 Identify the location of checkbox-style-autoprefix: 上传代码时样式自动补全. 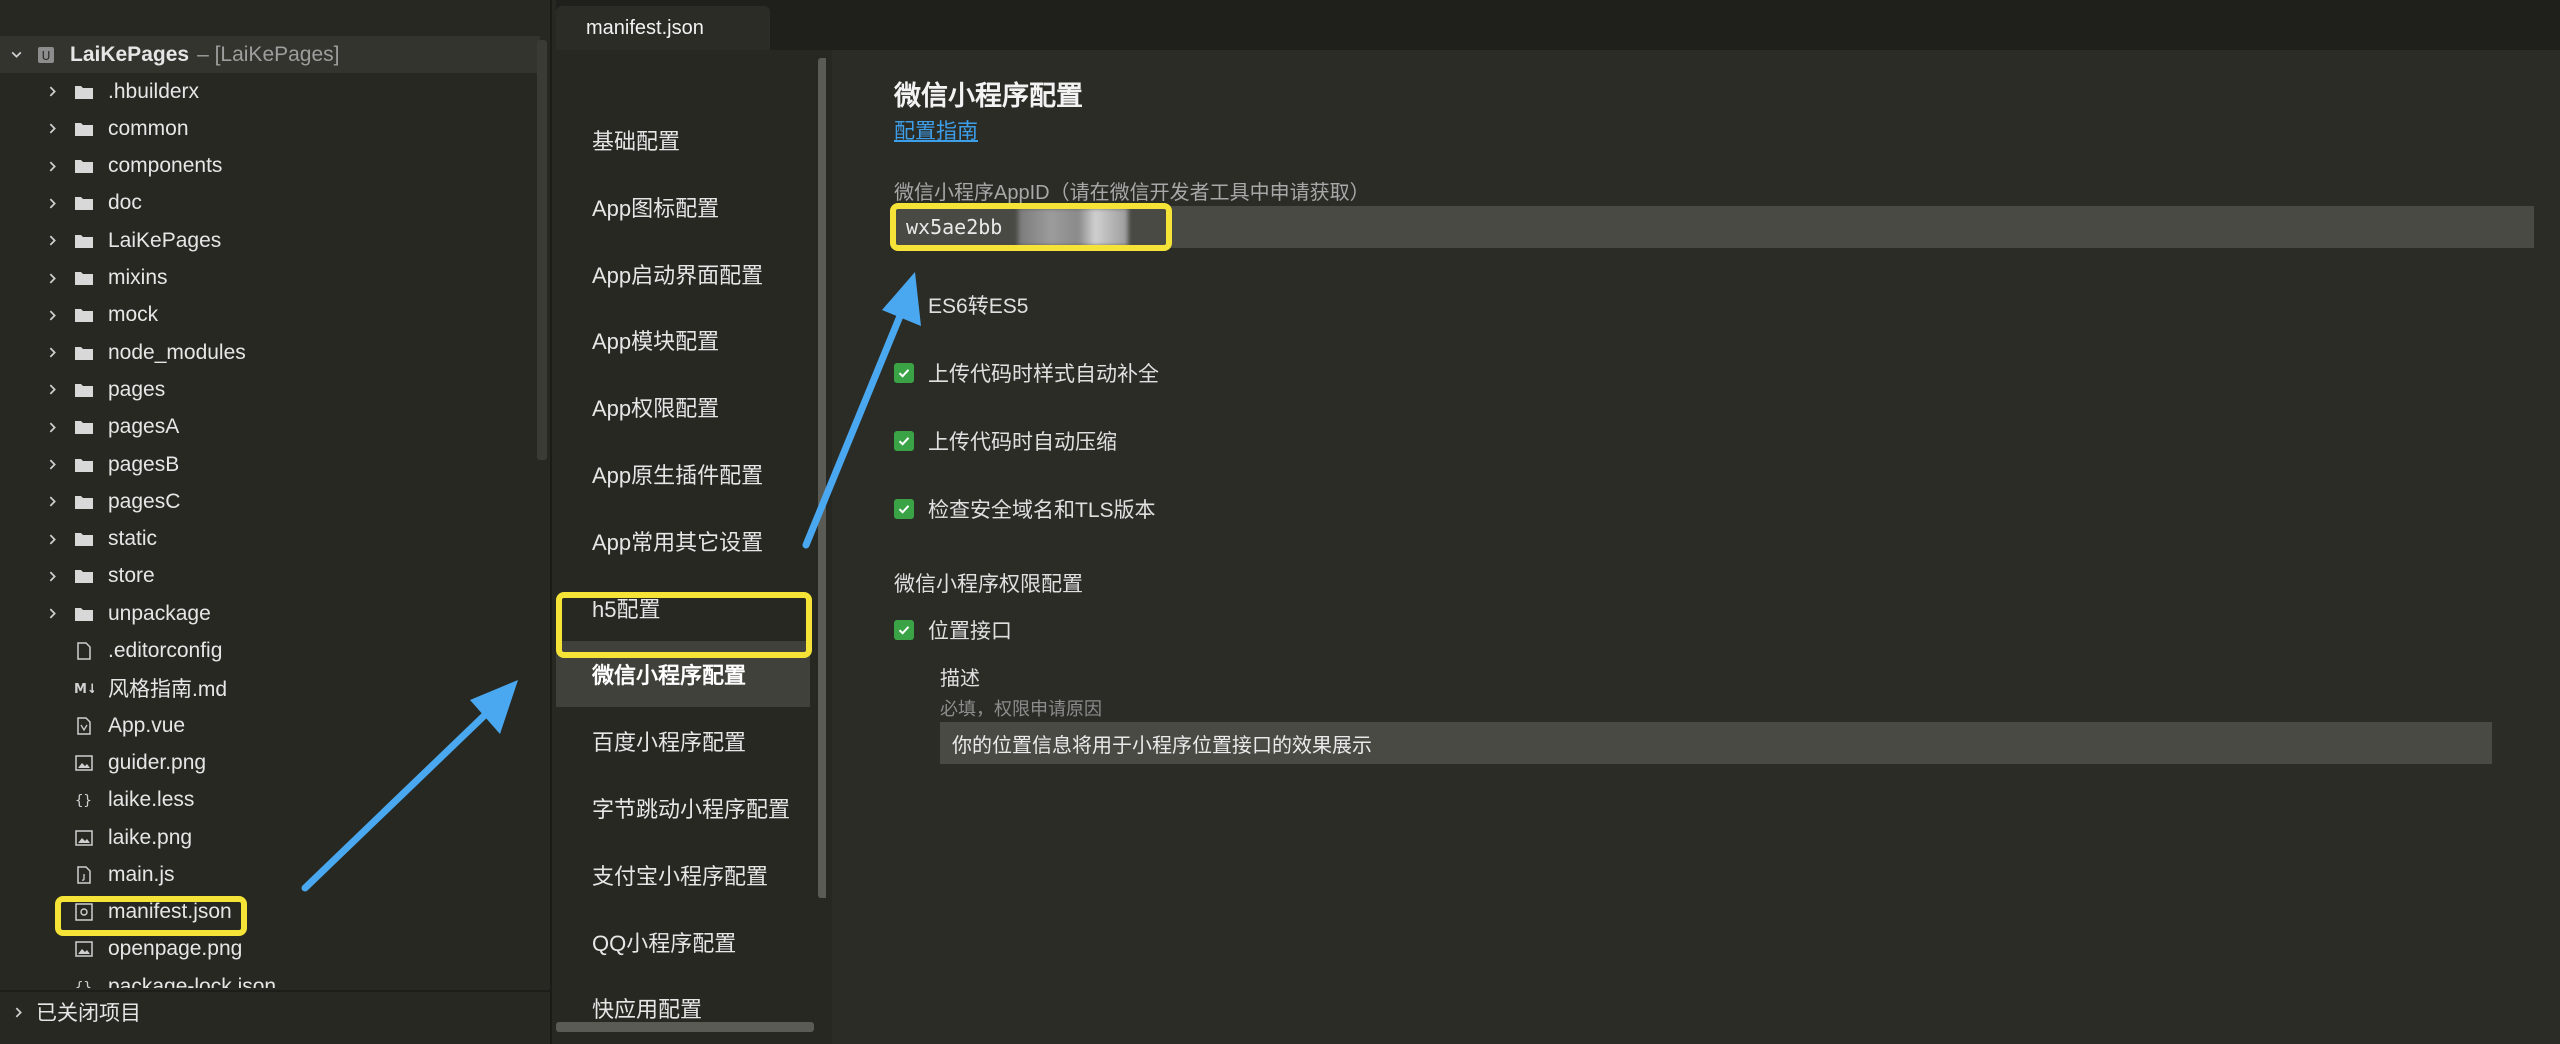
(1026, 373).